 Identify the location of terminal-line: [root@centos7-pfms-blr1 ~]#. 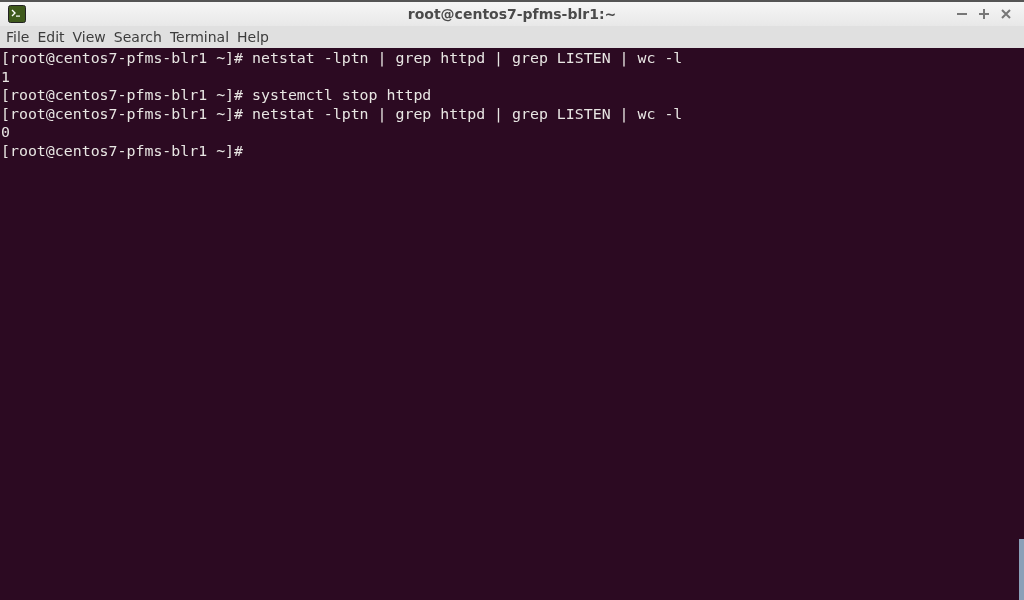
(122, 151).